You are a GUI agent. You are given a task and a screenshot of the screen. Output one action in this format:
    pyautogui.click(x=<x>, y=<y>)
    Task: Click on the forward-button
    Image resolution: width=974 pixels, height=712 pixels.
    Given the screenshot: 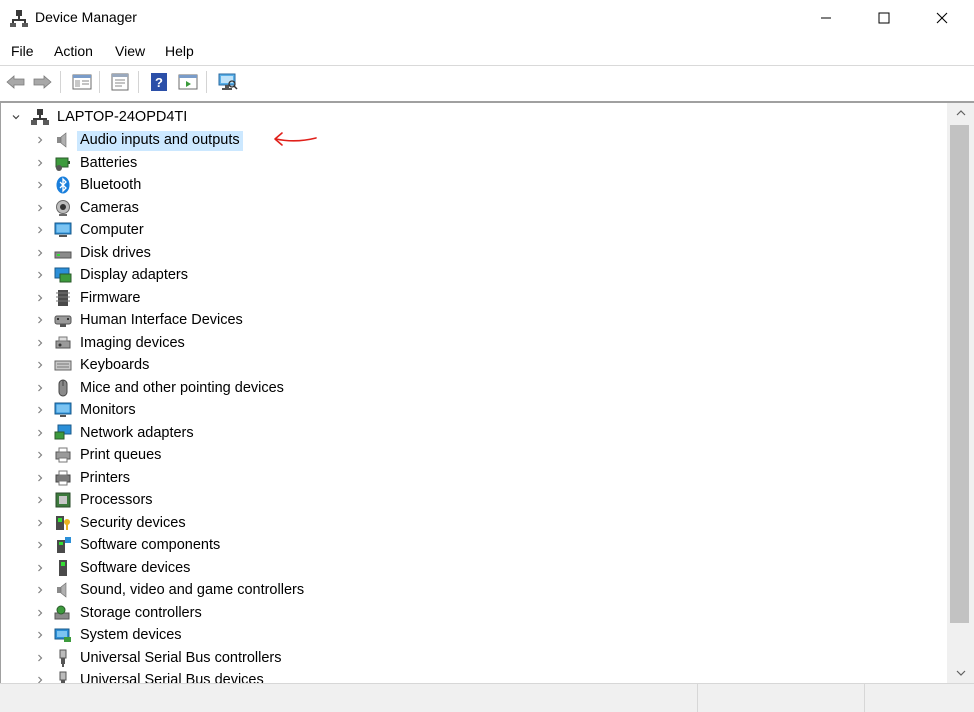 What is the action you would take?
    pyautogui.click(x=42, y=82)
    